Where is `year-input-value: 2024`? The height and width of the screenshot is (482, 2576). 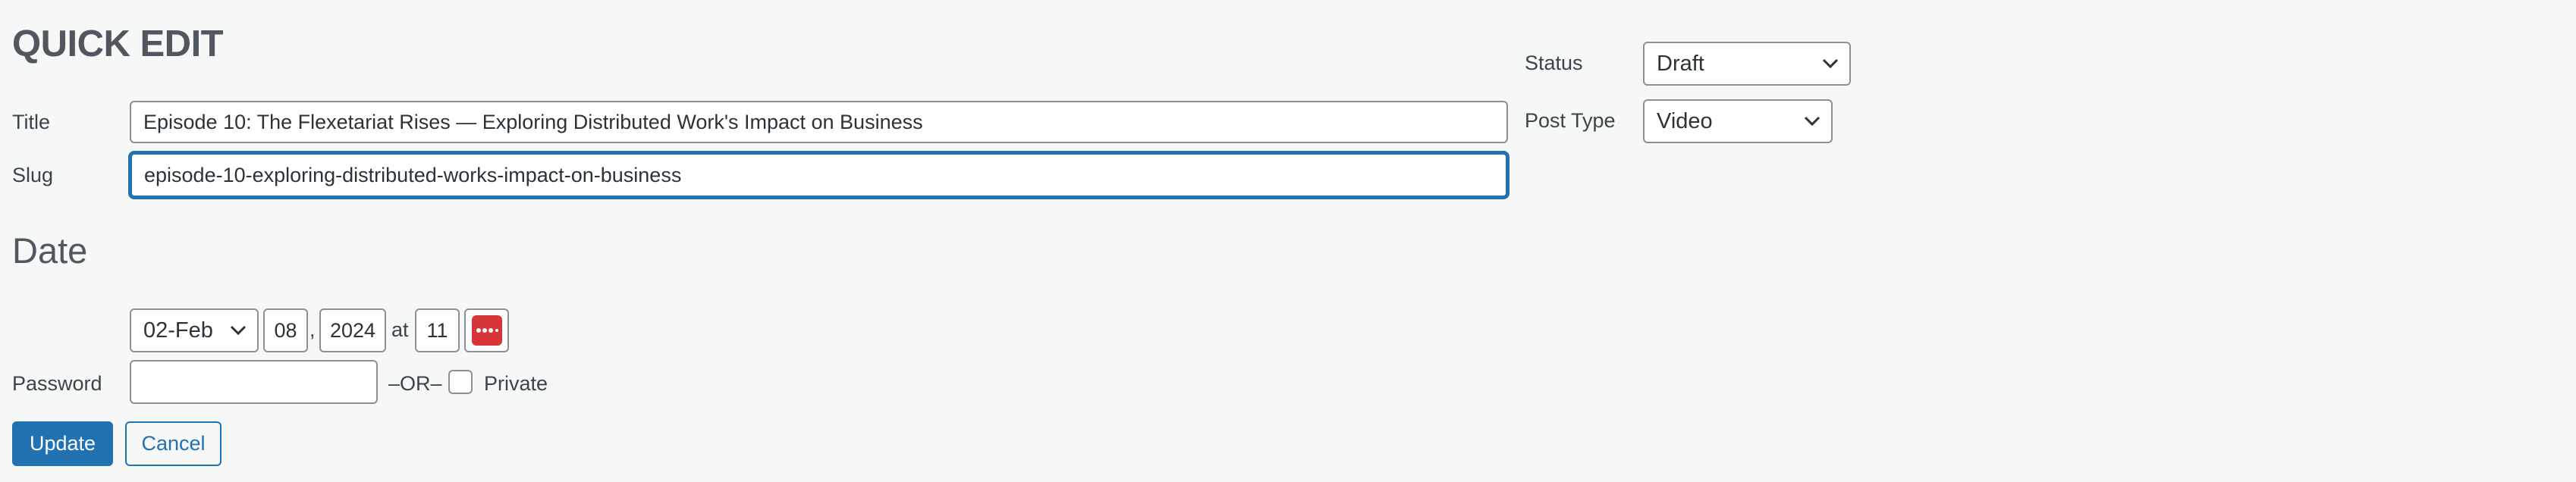 year-input-value: 2024 is located at coordinates (352, 330).